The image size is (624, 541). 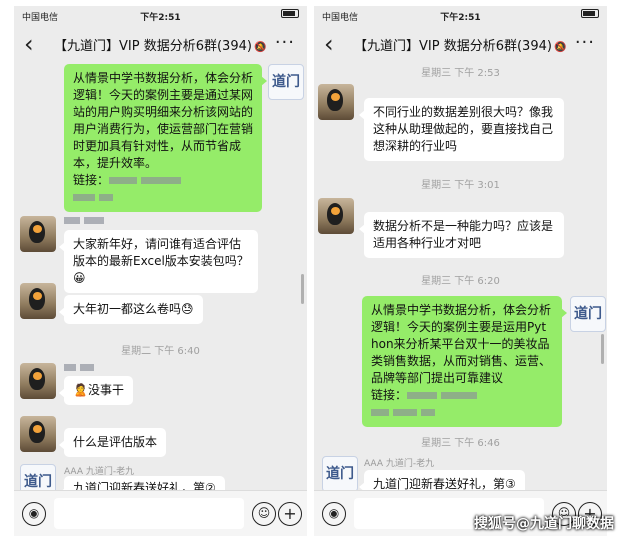 I want to click on message-text: 不同行业的数据差别很大吗？像我这种从助理做起的，要直接找自己想深耕的行业吗, so click(x=463, y=129).